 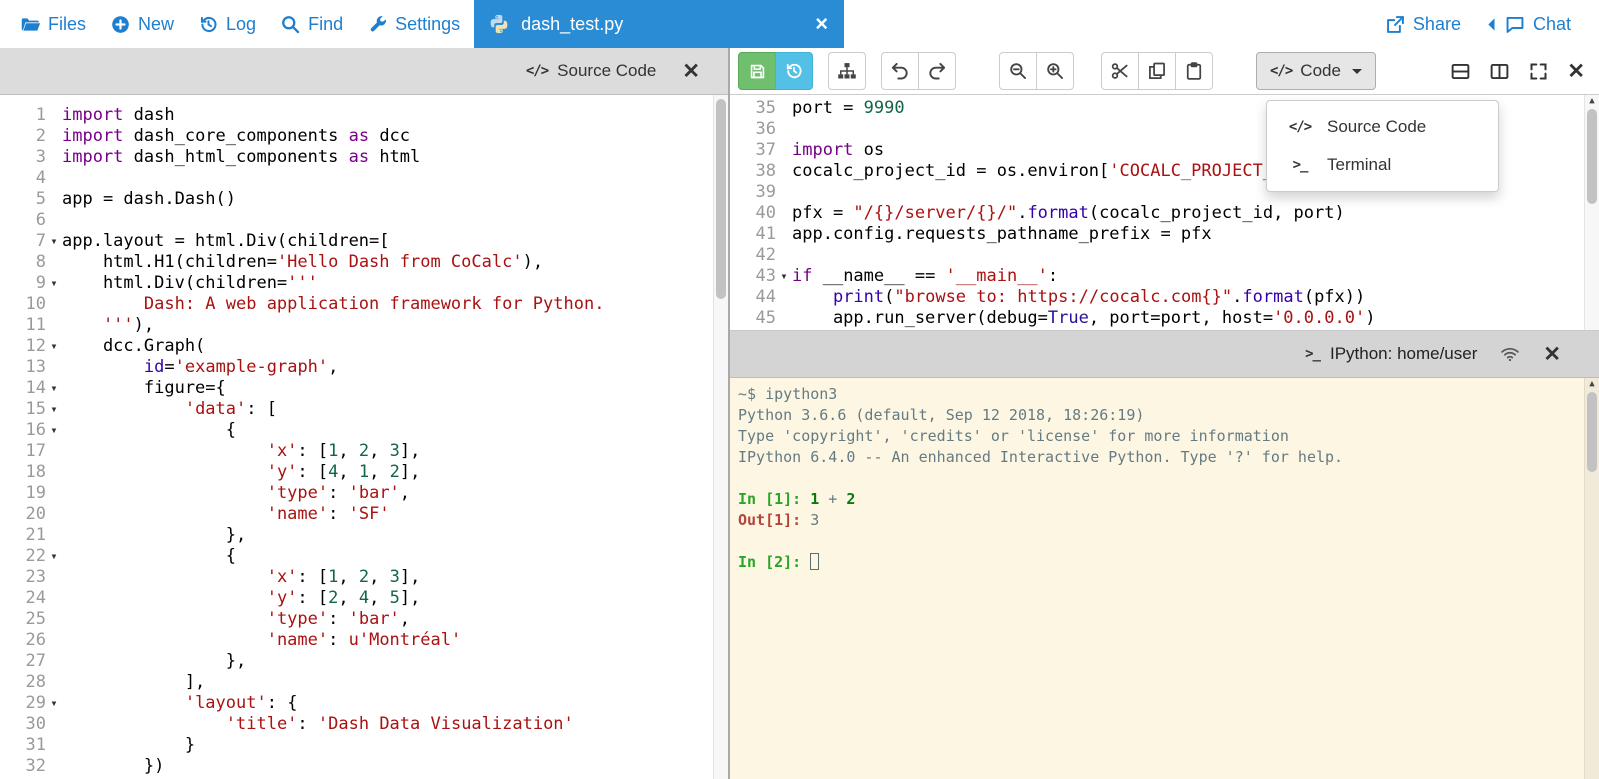 What do you see at coordinates (1300, 165) in the screenshot?
I see `terminal-icon: >_` at bounding box center [1300, 165].